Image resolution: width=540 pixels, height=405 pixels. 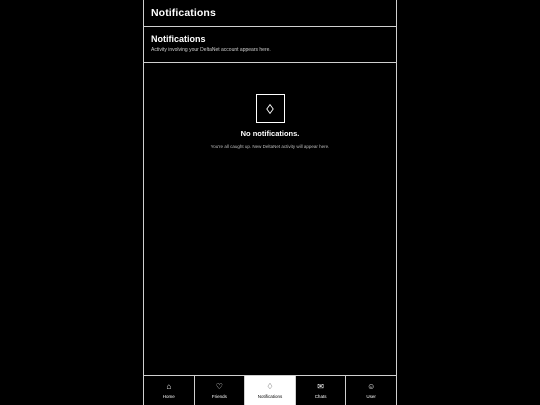 What do you see at coordinates (169, 386) in the screenshot?
I see `home-icon: ⌂` at bounding box center [169, 386].